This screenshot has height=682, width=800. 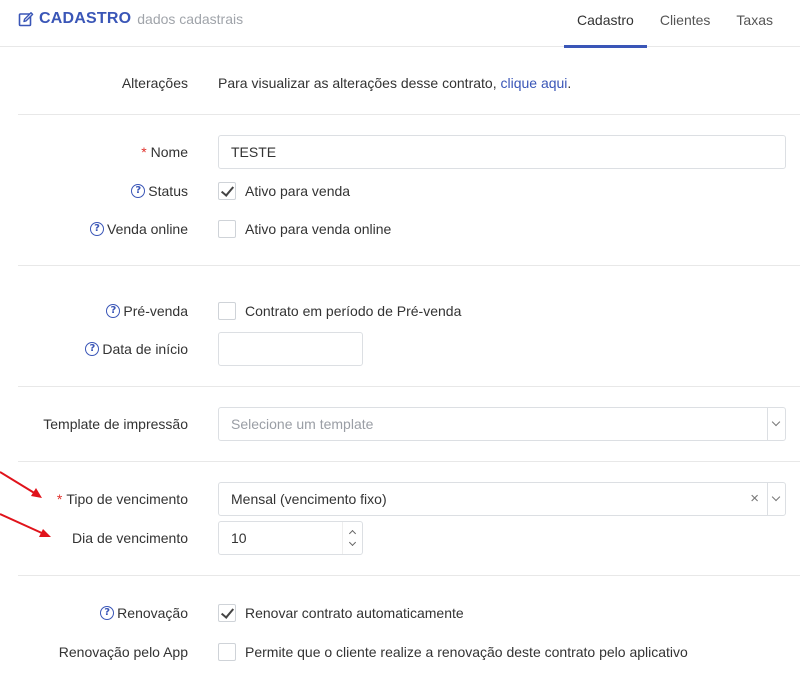 What do you see at coordinates (353, 311) in the screenshot?
I see `pre-venda-option-label: Contrato em período de Pré-venda` at bounding box center [353, 311].